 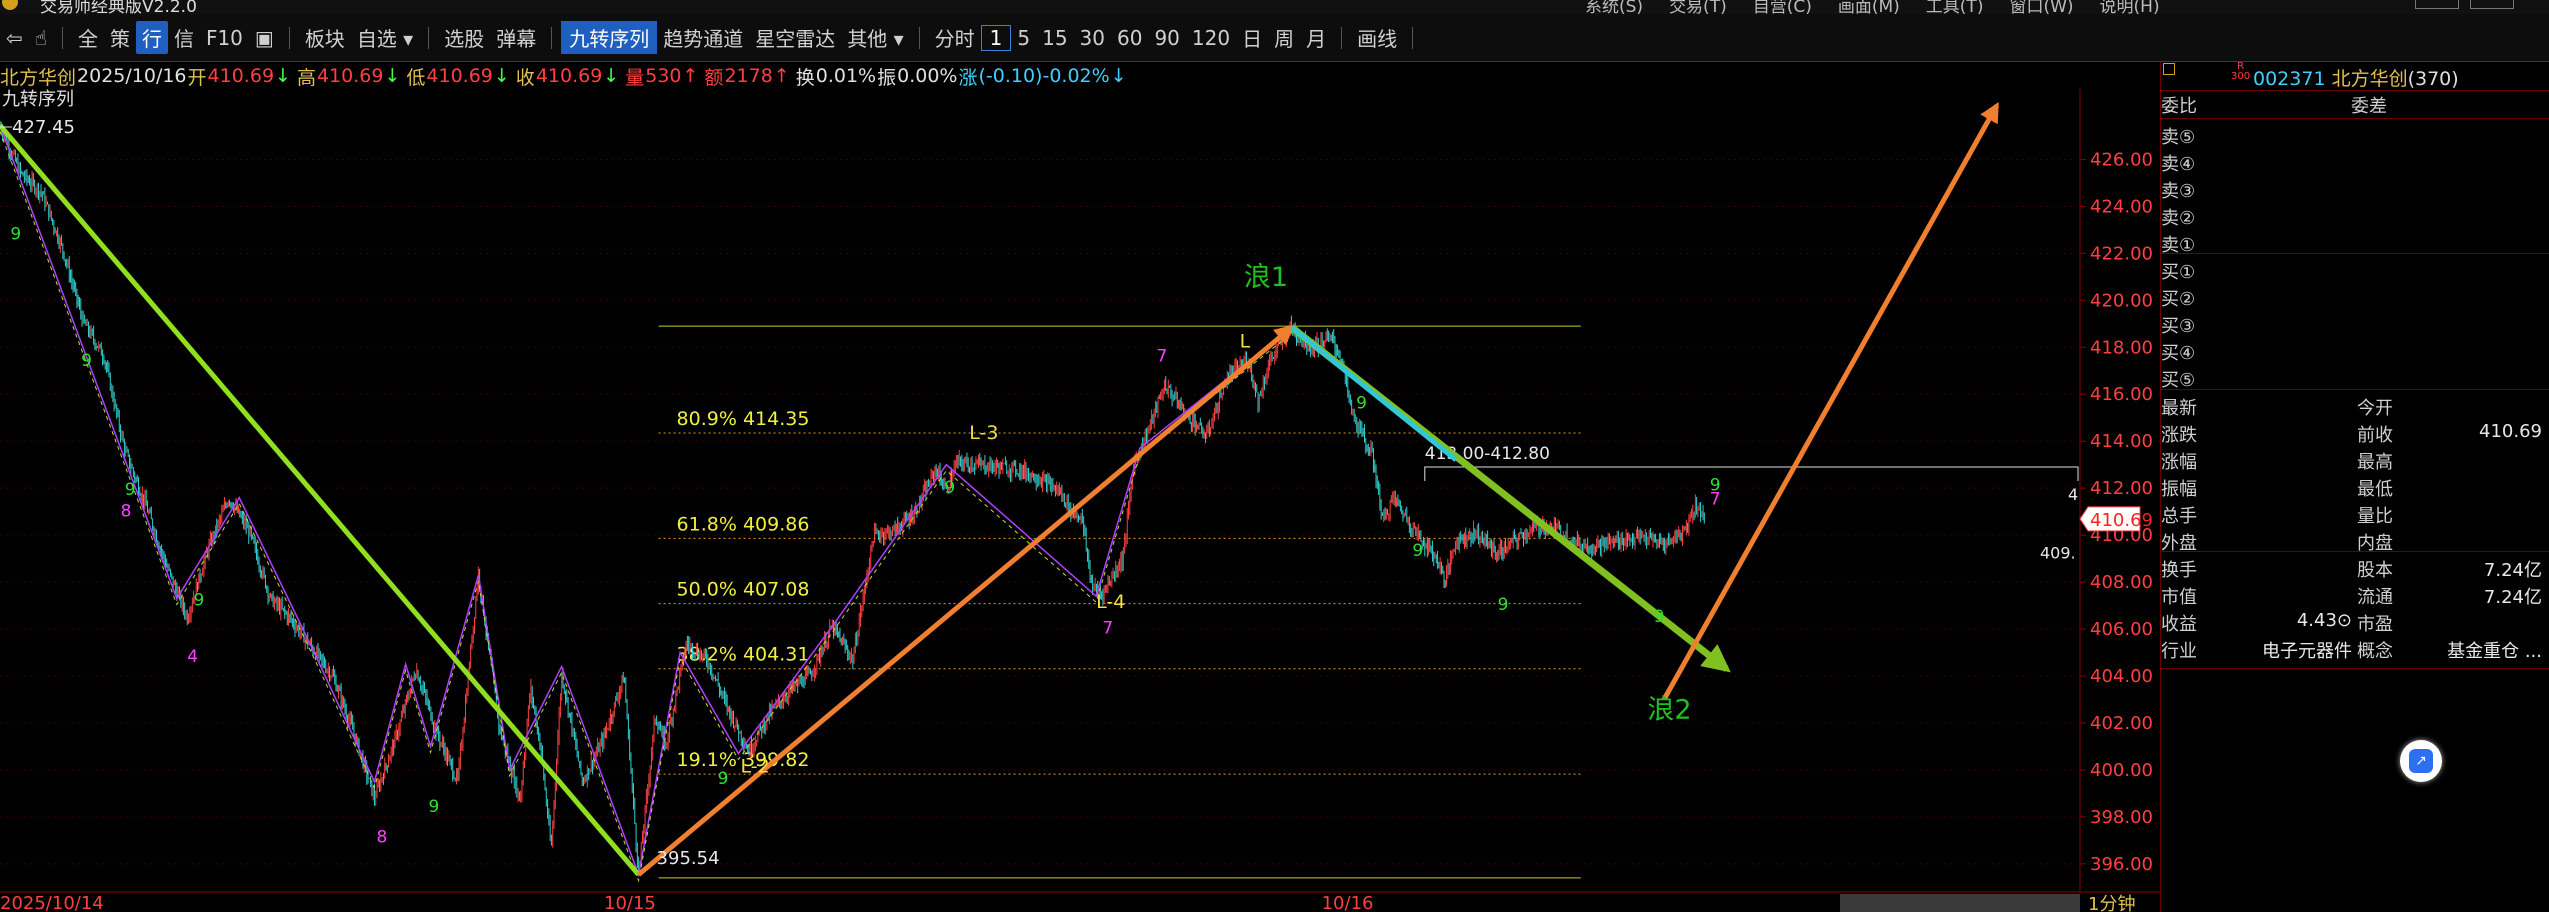 What do you see at coordinates (1316, 37) in the screenshot?
I see `period-month-button: 月` at bounding box center [1316, 37].